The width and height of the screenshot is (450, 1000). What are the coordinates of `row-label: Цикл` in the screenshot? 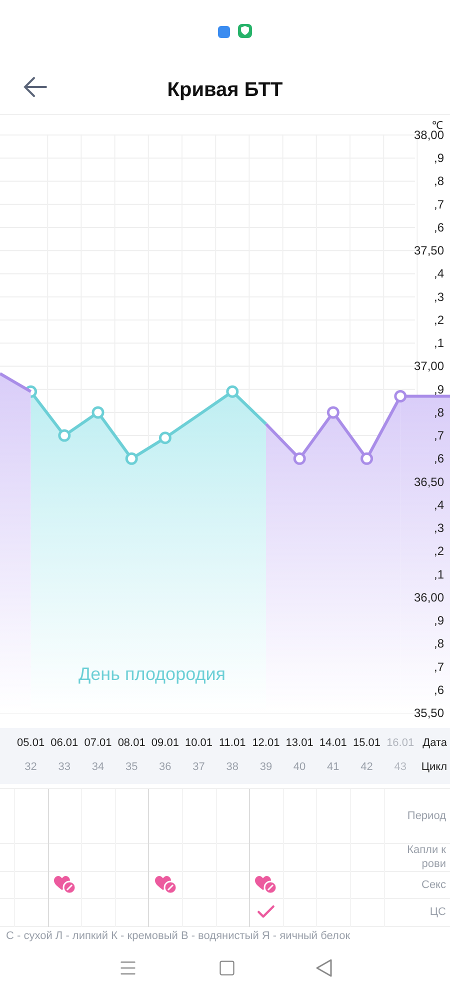 It's located at (434, 768).